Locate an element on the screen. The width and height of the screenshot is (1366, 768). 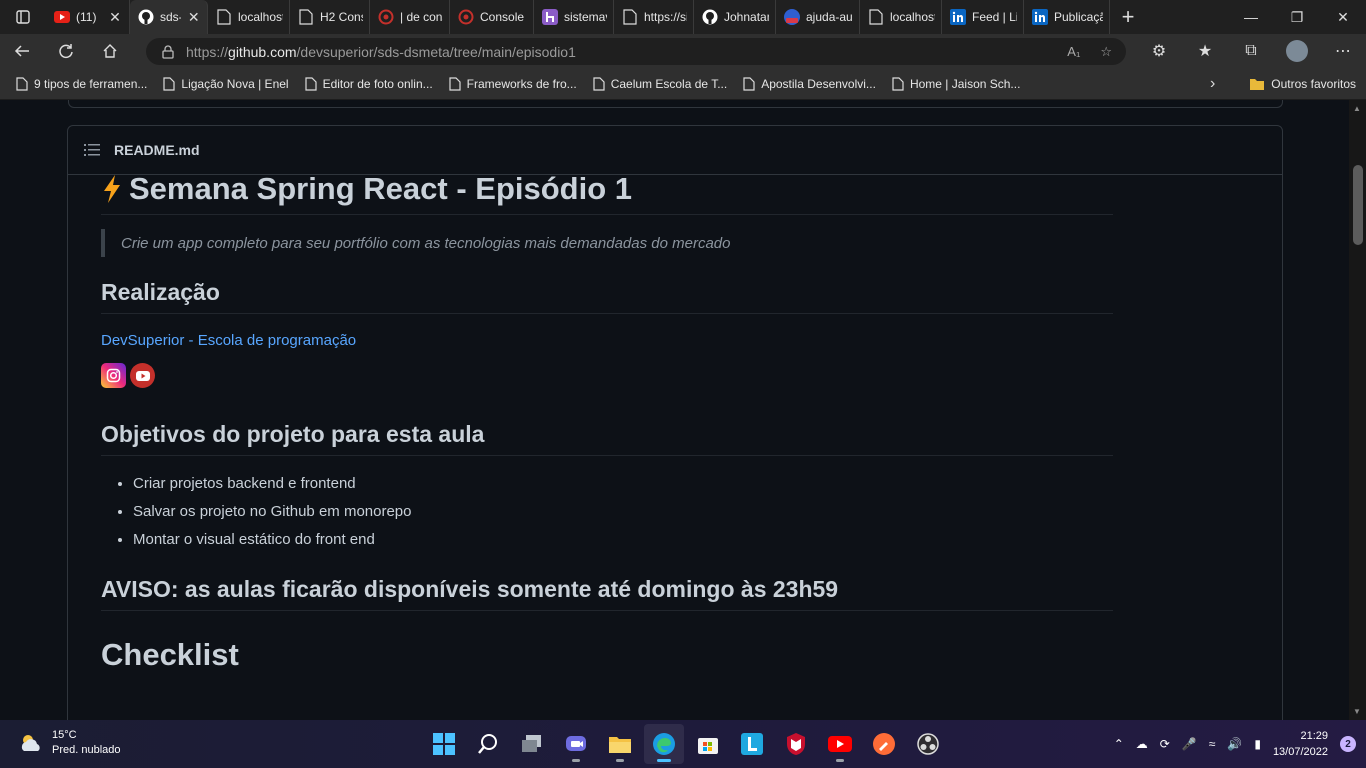
maximize-button: ❐ is located at coordinates (1297, 17).